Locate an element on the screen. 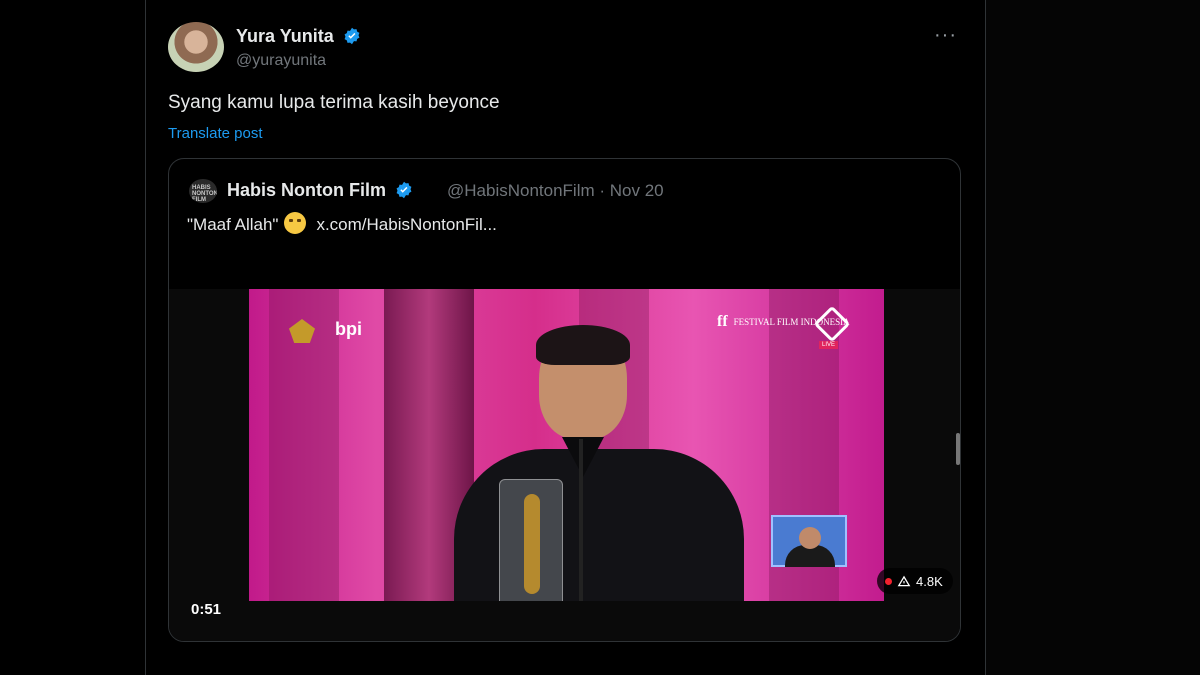 Image resolution: width=1200 pixels, height=675 pixels. quote-avatar-label: HABIS NONTON FILM is located at coordinates (204, 194).